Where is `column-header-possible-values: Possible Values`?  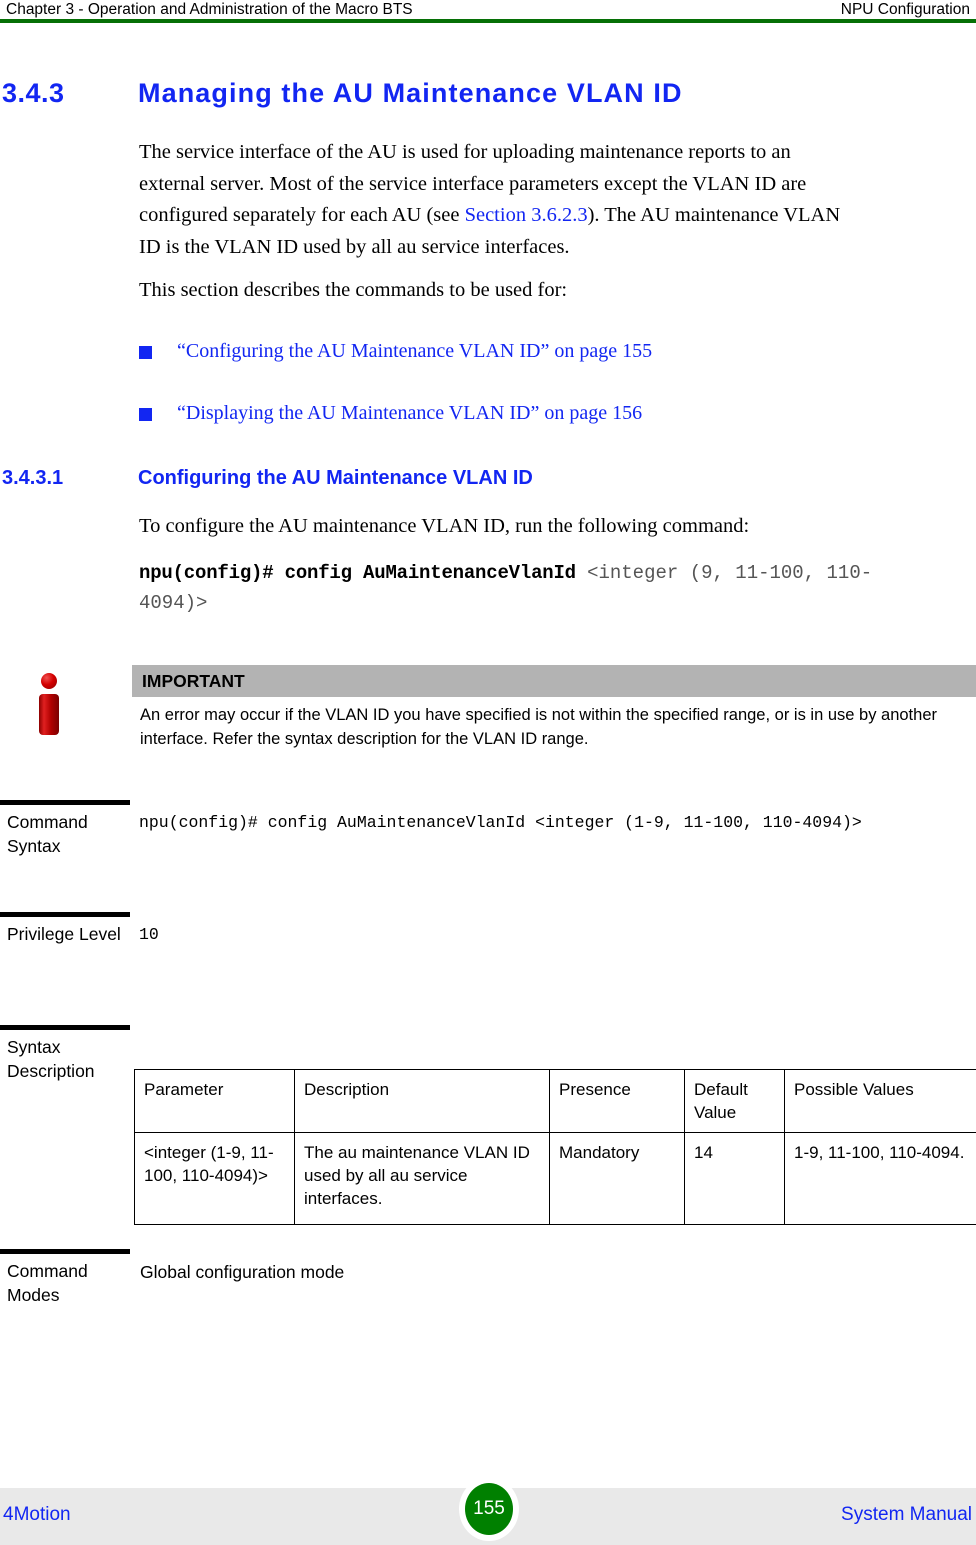
column-header-possible-values: Possible Values is located at coordinates (880, 1101).